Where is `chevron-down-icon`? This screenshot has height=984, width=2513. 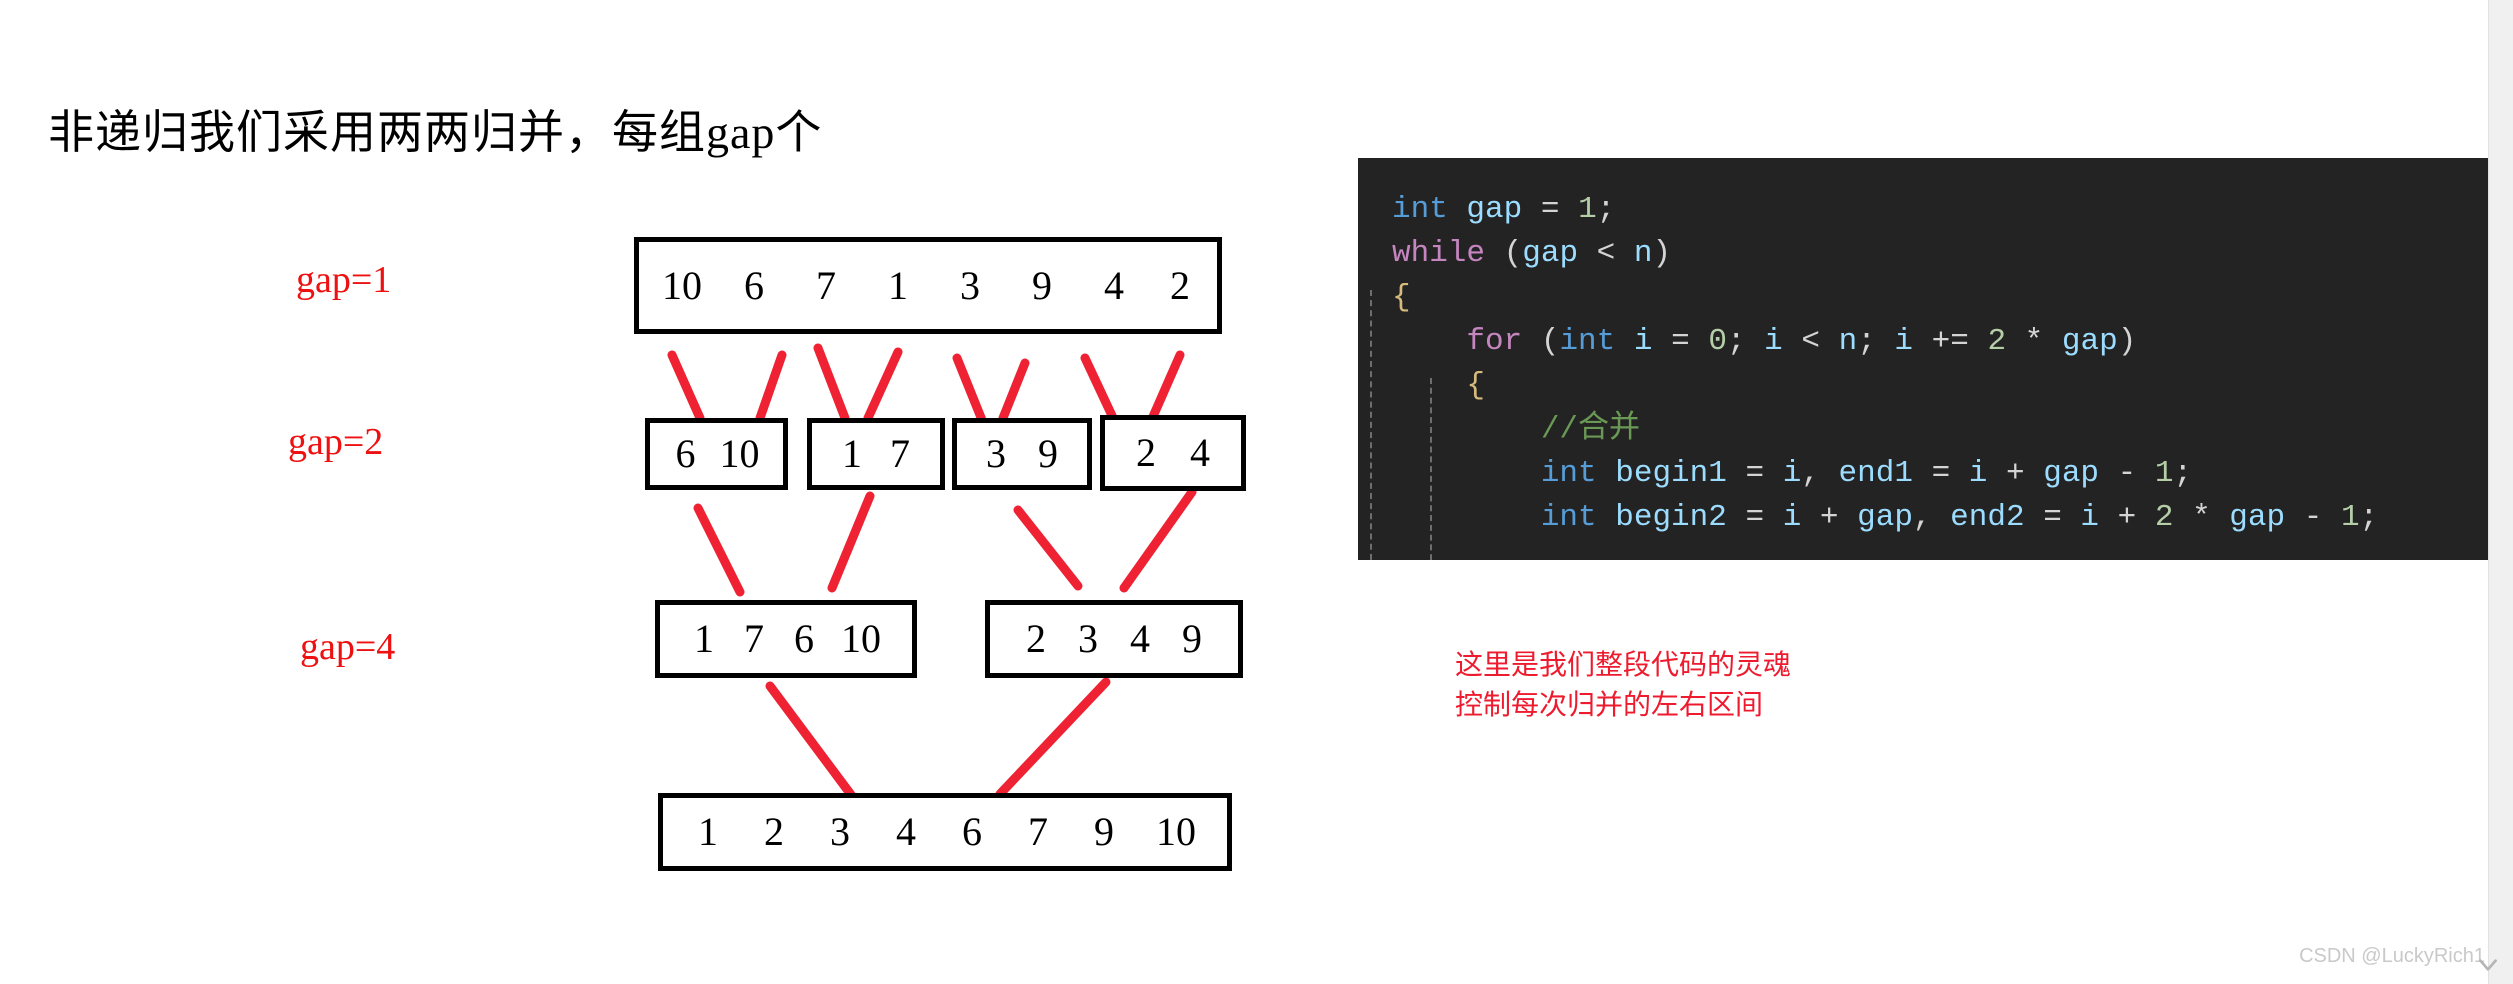 chevron-down-icon is located at coordinates (2488, 965).